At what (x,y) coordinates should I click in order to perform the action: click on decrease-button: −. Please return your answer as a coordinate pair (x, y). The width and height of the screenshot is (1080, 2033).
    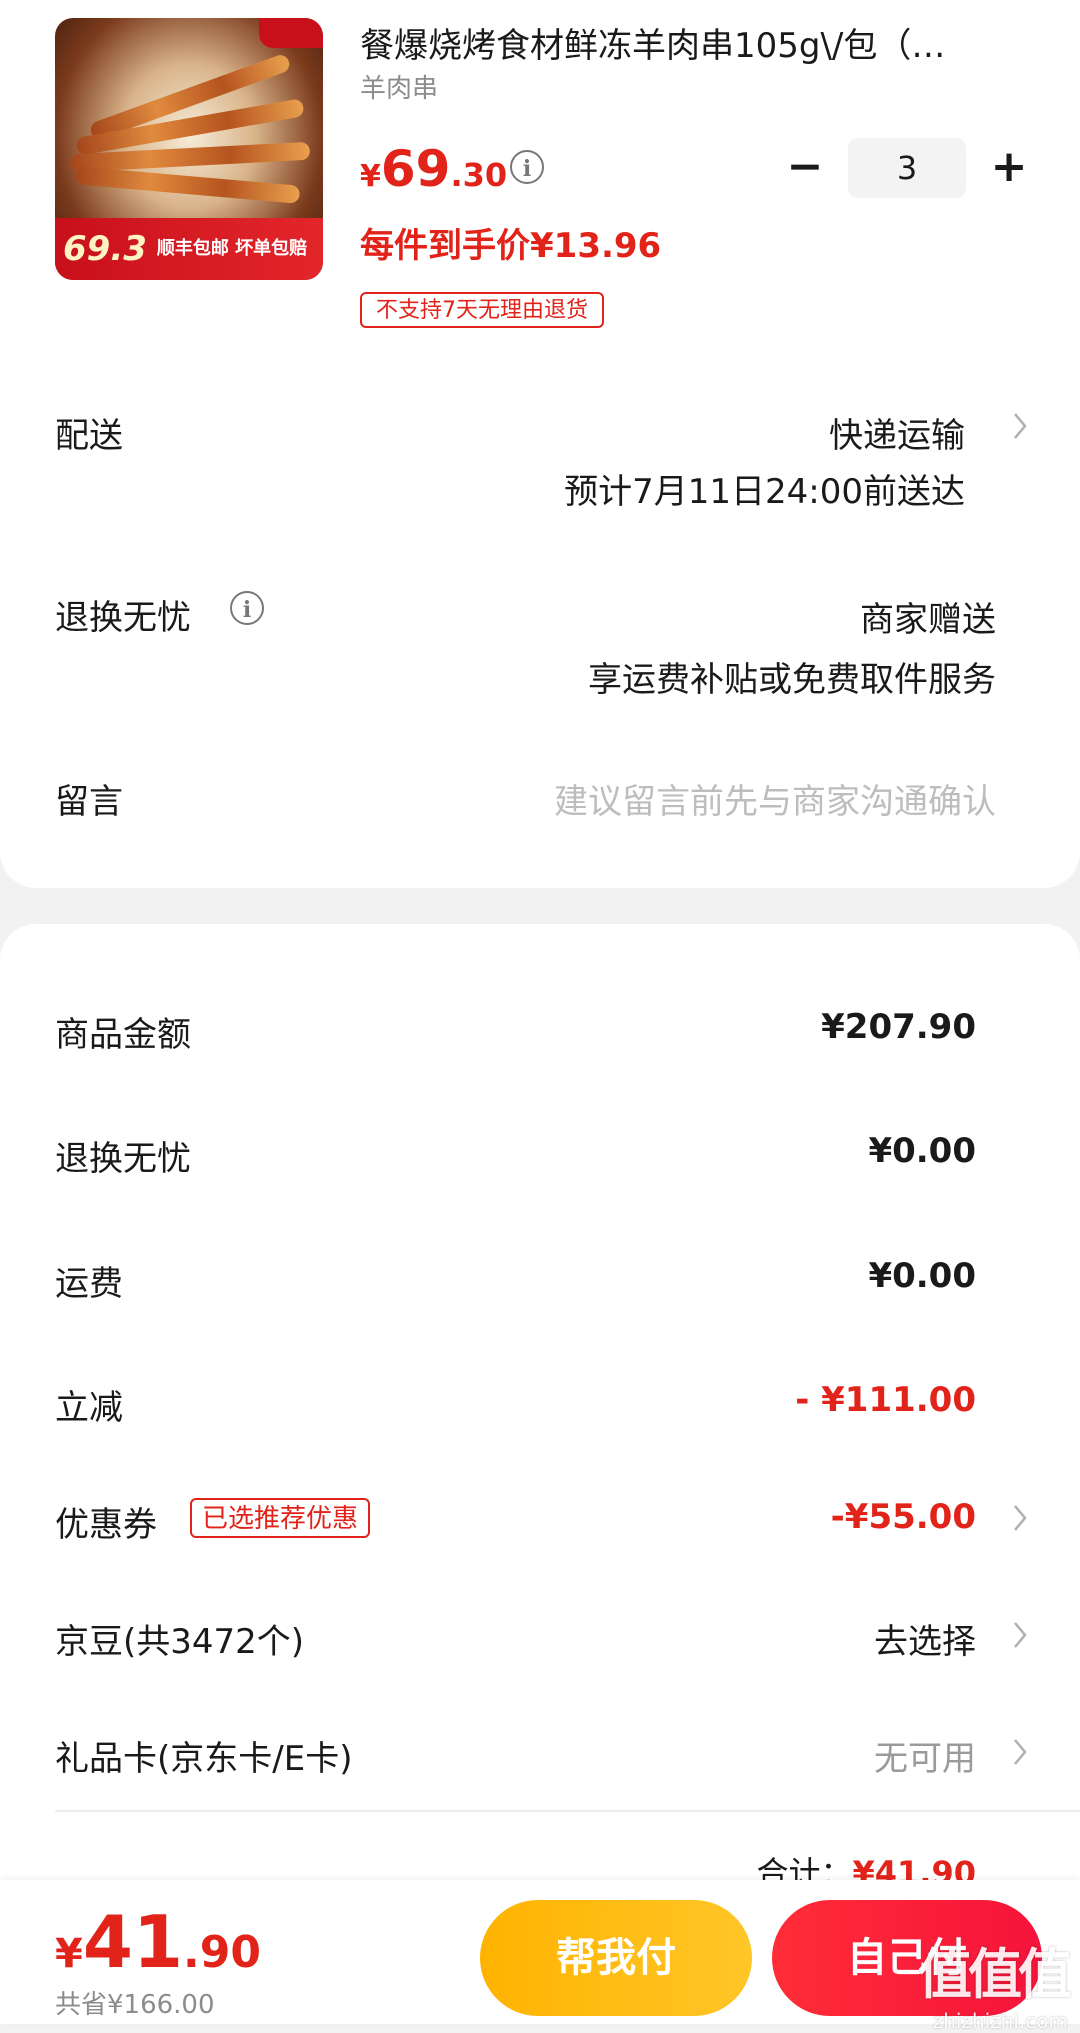
    Looking at the image, I should click on (805, 168).